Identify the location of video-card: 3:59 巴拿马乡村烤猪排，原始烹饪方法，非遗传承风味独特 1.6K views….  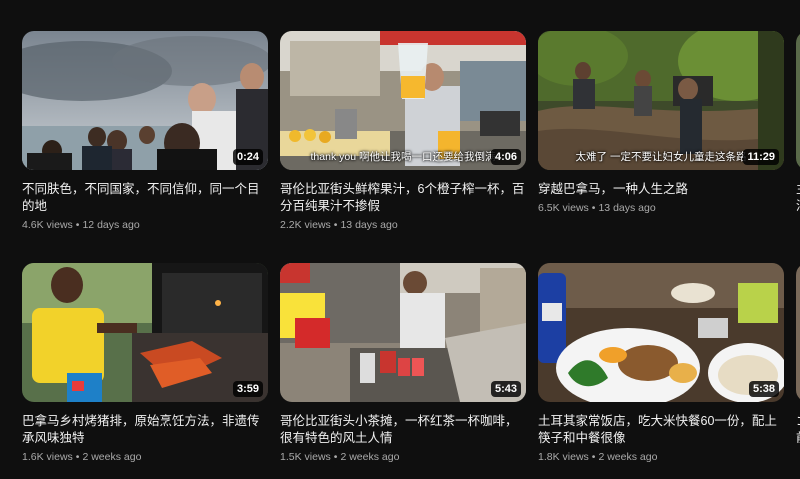
(145, 363).